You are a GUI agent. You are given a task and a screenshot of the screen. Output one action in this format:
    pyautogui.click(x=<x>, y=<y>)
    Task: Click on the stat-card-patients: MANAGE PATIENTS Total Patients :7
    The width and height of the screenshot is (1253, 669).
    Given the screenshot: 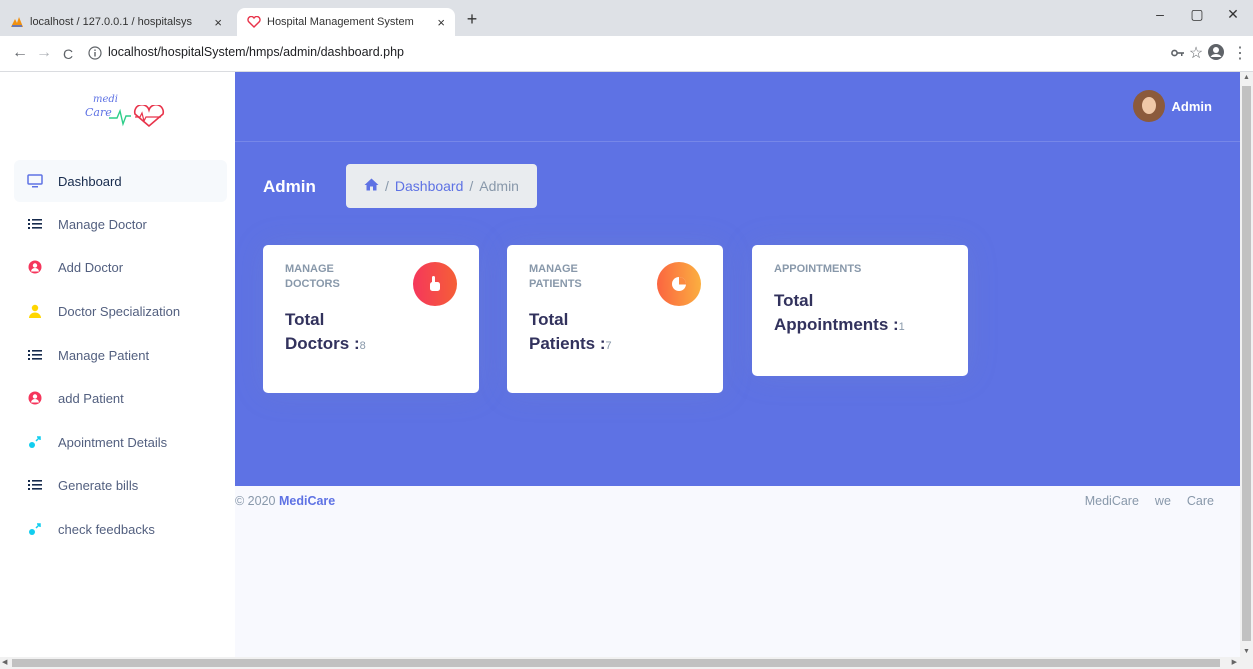 What is the action you would take?
    pyautogui.click(x=615, y=319)
    